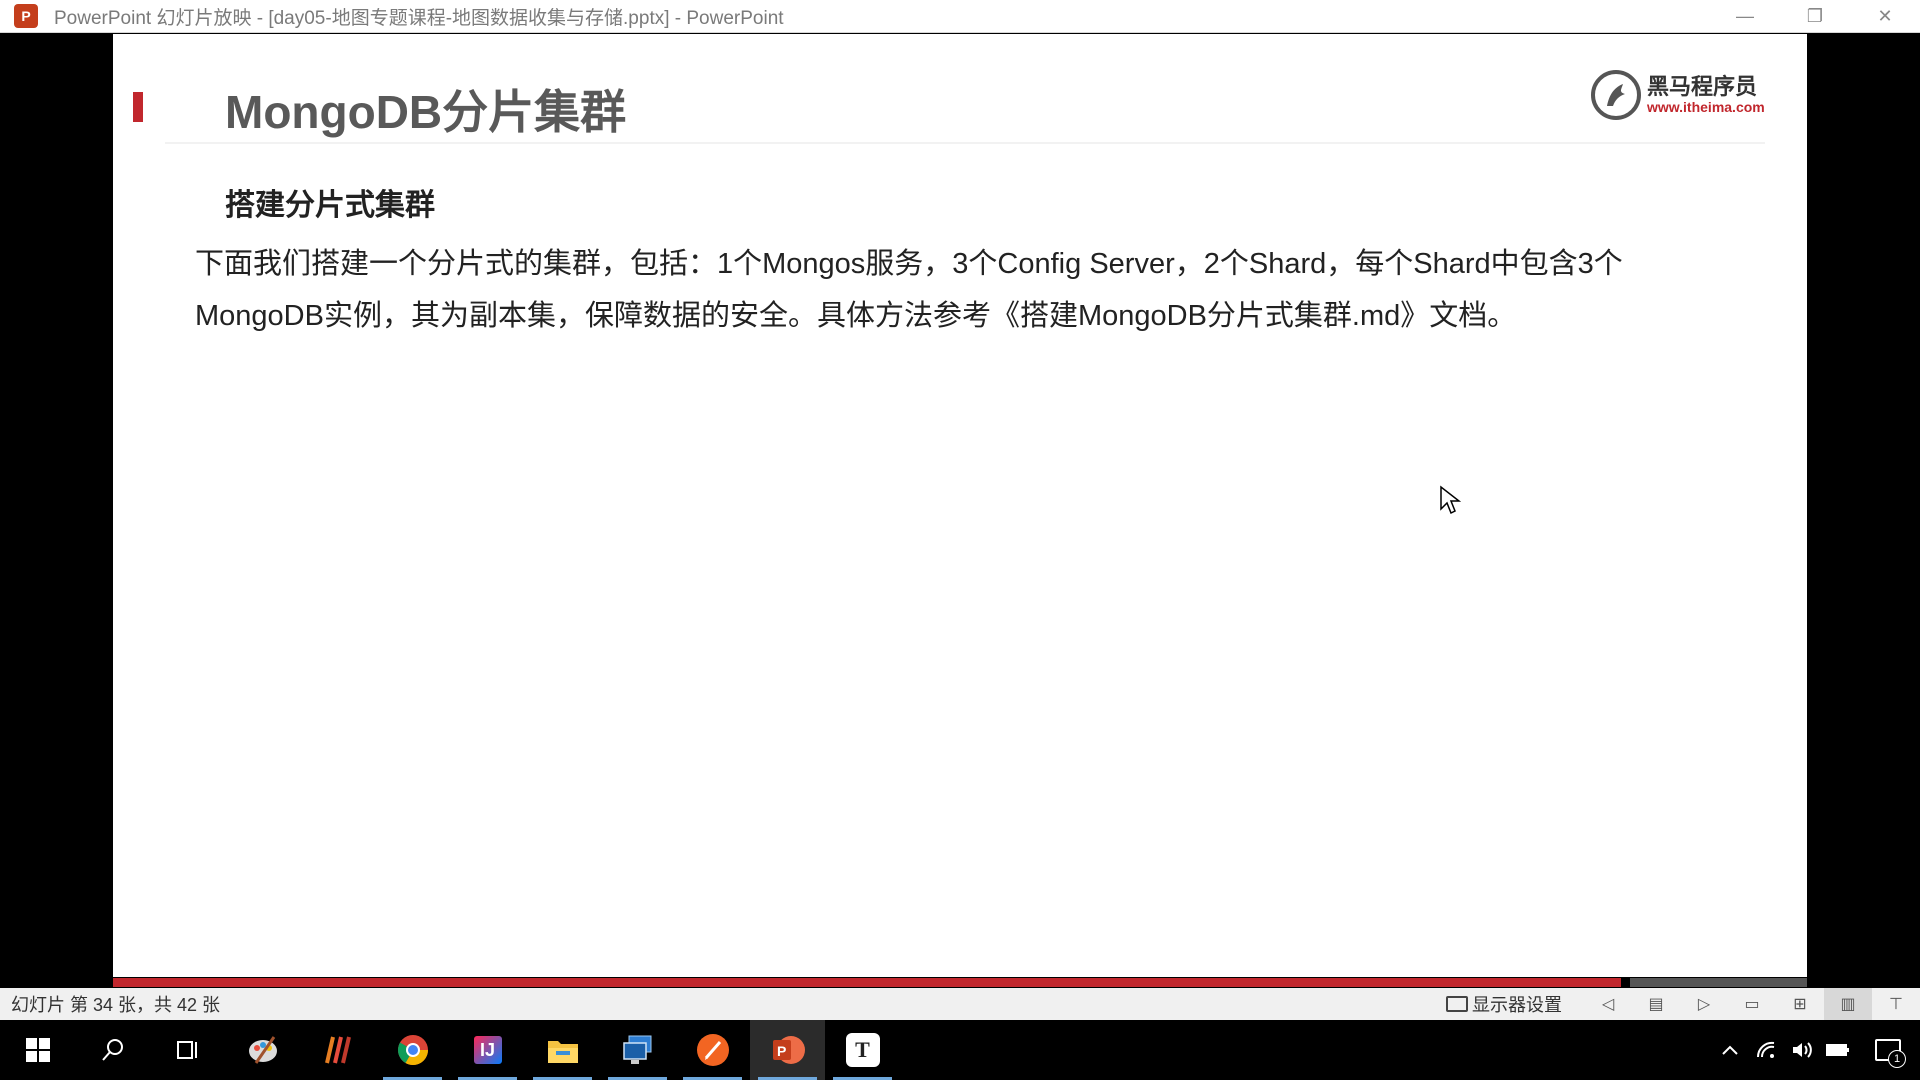 The image size is (1920, 1080). What do you see at coordinates (960, 1050) in the screenshot?
I see `taskbar: IJ P T 1` at bounding box center [960, 1050].